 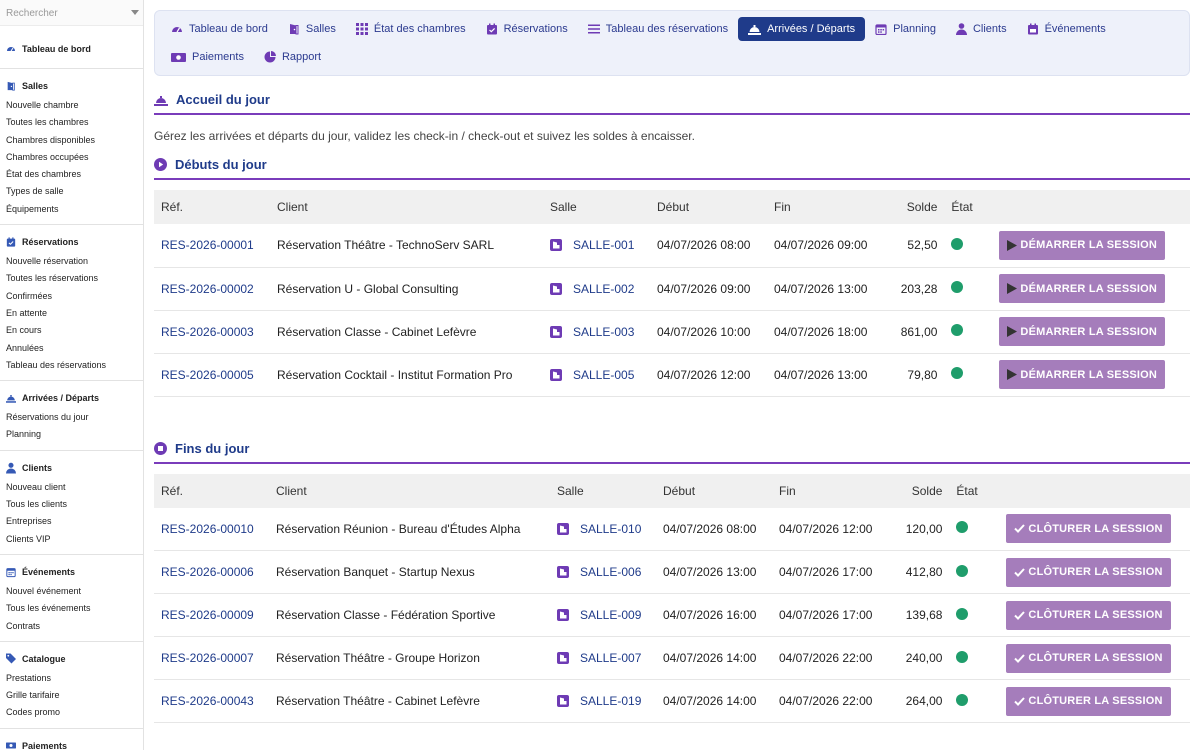 What do you see at coordinates (71, 659) in the screenshot?
I see `sidebar-group-header: Catalogue` at bounding box center [71, 659].